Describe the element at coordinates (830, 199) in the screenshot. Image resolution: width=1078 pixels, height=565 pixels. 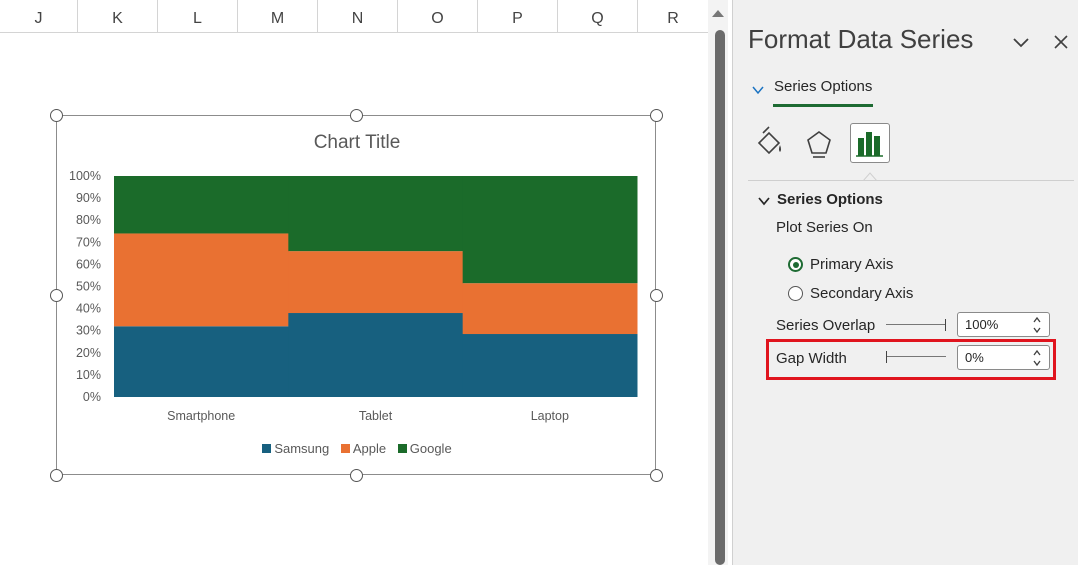
I see `section-title: Series Options` at that location.